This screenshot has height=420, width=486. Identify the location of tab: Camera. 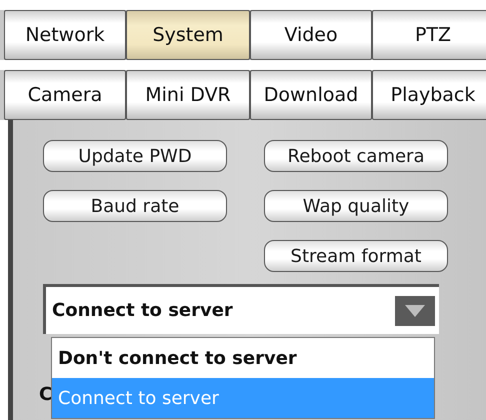
(65, 95).